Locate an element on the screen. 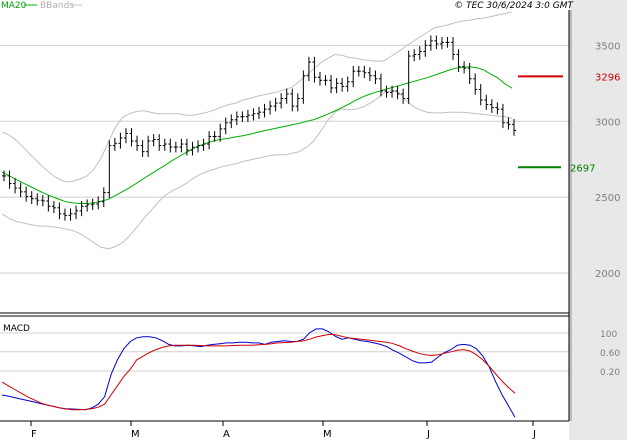 Image resolution: width=627 pixels, height=440 pixels. price-y-tick-label: 2500 is located at coordinates (607, 198).